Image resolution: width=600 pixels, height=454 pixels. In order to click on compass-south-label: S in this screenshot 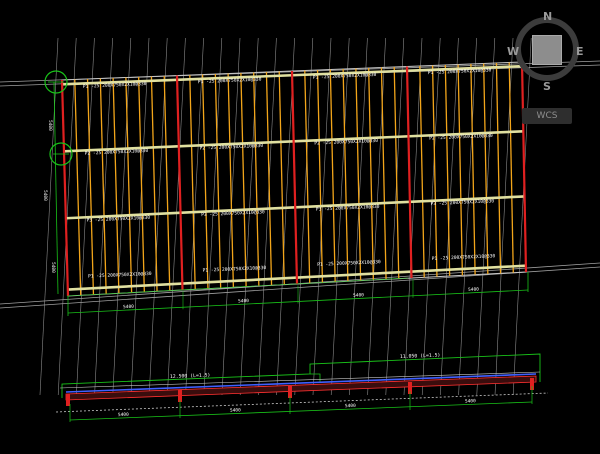, I will do `click(547, 86)`.